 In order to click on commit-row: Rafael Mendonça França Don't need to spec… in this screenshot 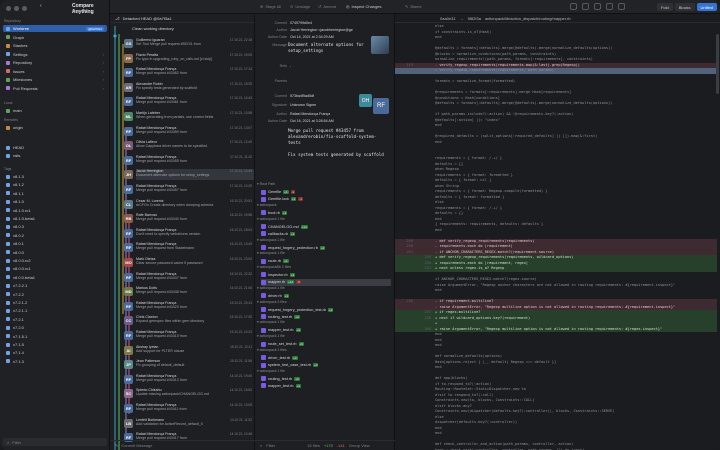, I will do `click(195, 233)`.